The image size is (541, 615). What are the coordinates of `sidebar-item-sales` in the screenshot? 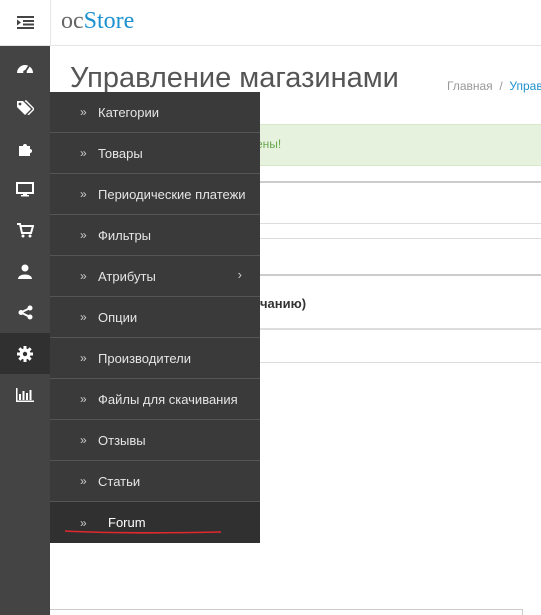 It's located at (25, 230).